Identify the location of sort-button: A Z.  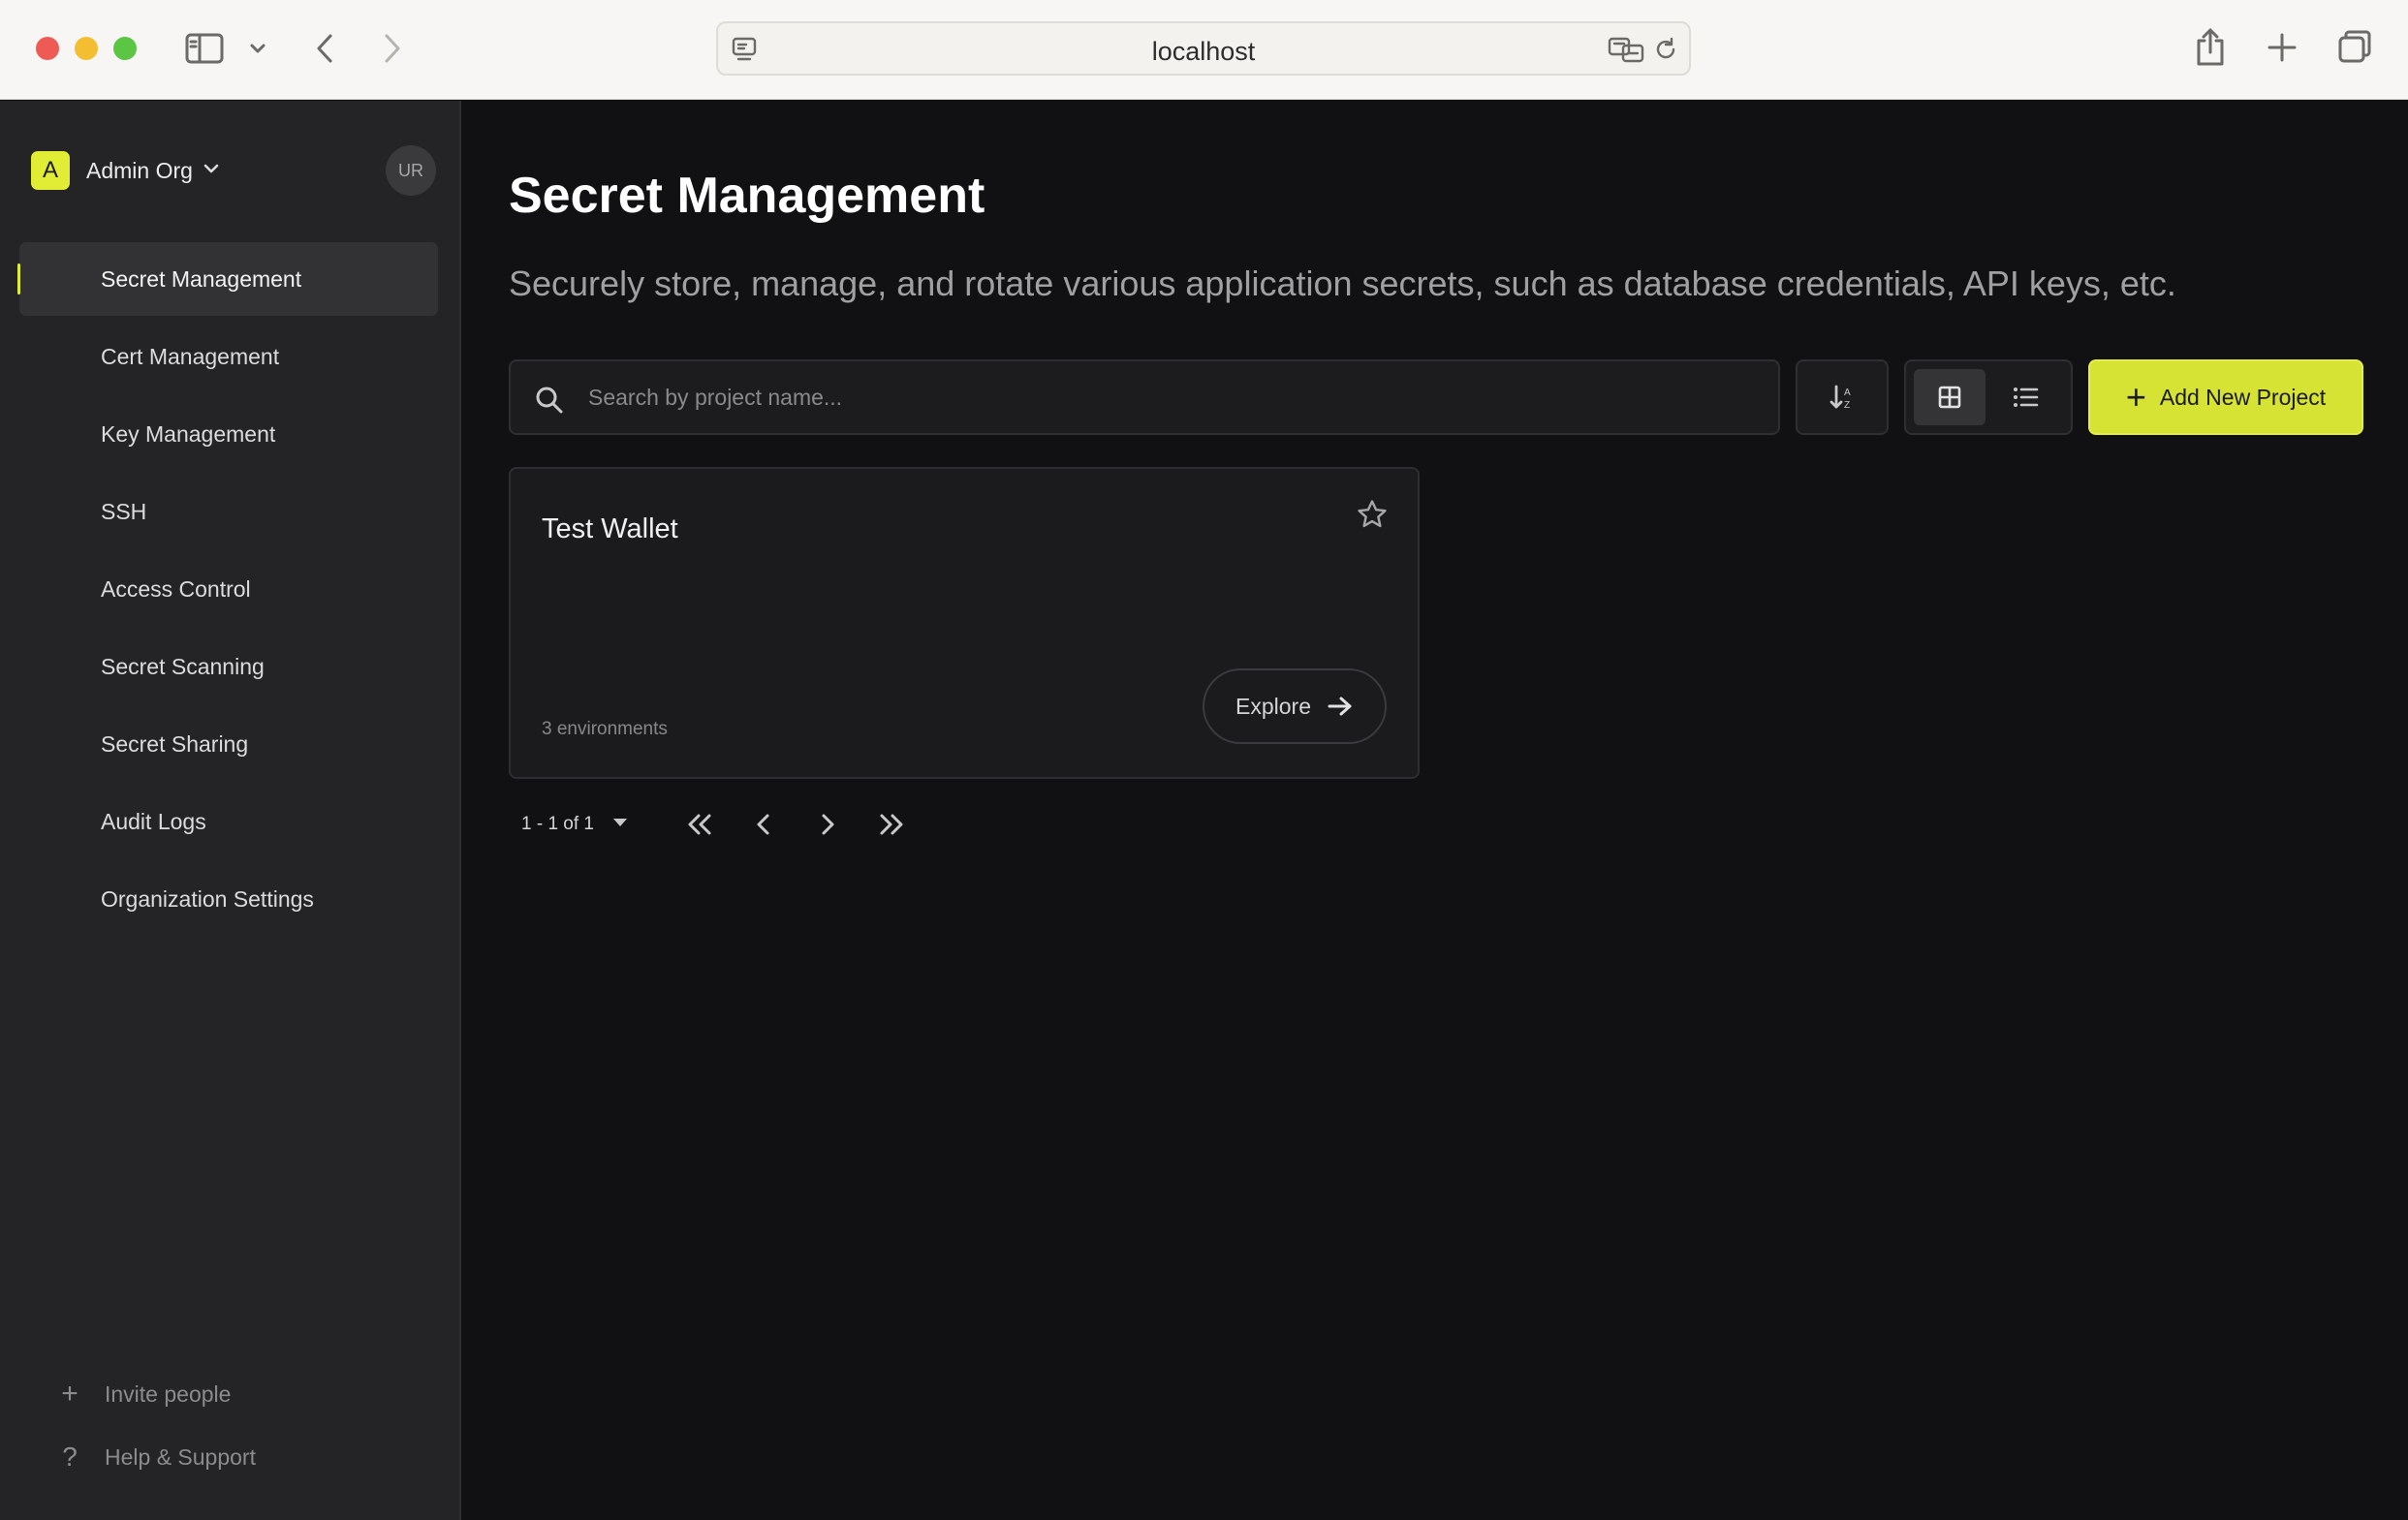
(1843, 397).